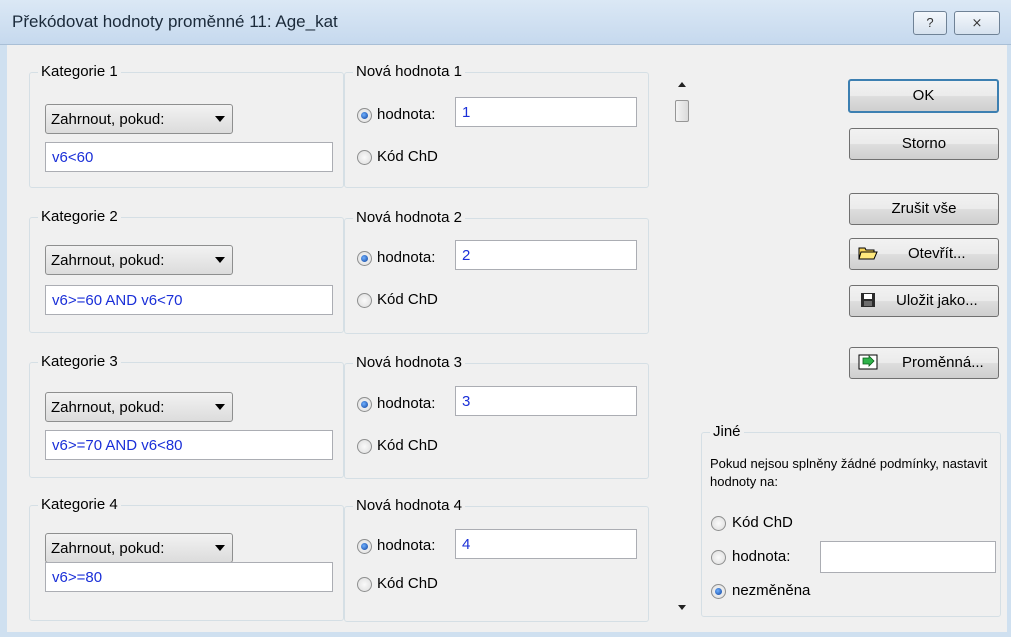 The width and height of the screenshot is (1011, 637). I want to click on condition-input: v6>=70 AND v6<80, so click(189, 445).